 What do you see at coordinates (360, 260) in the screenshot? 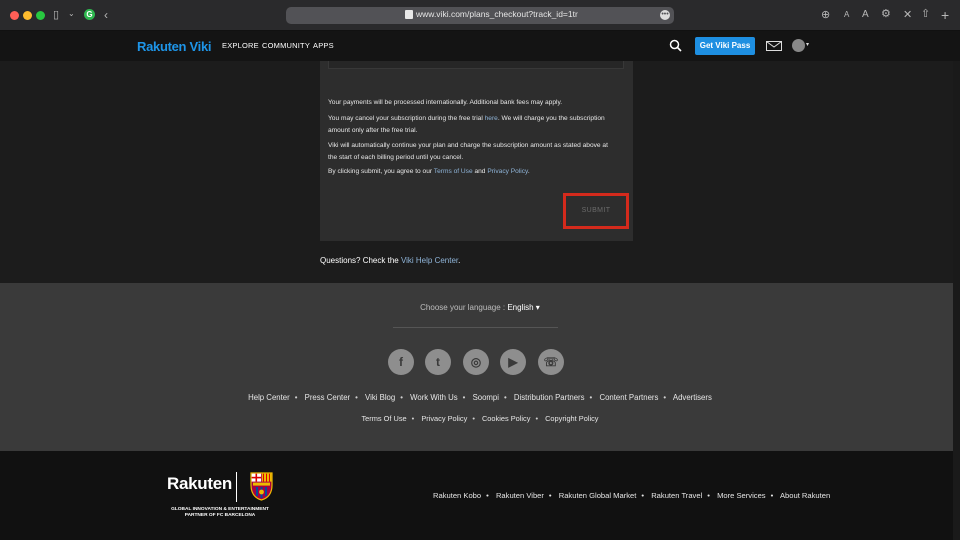
I see `help-question-text: Questions? Check the` at bounding box center [360, 260].